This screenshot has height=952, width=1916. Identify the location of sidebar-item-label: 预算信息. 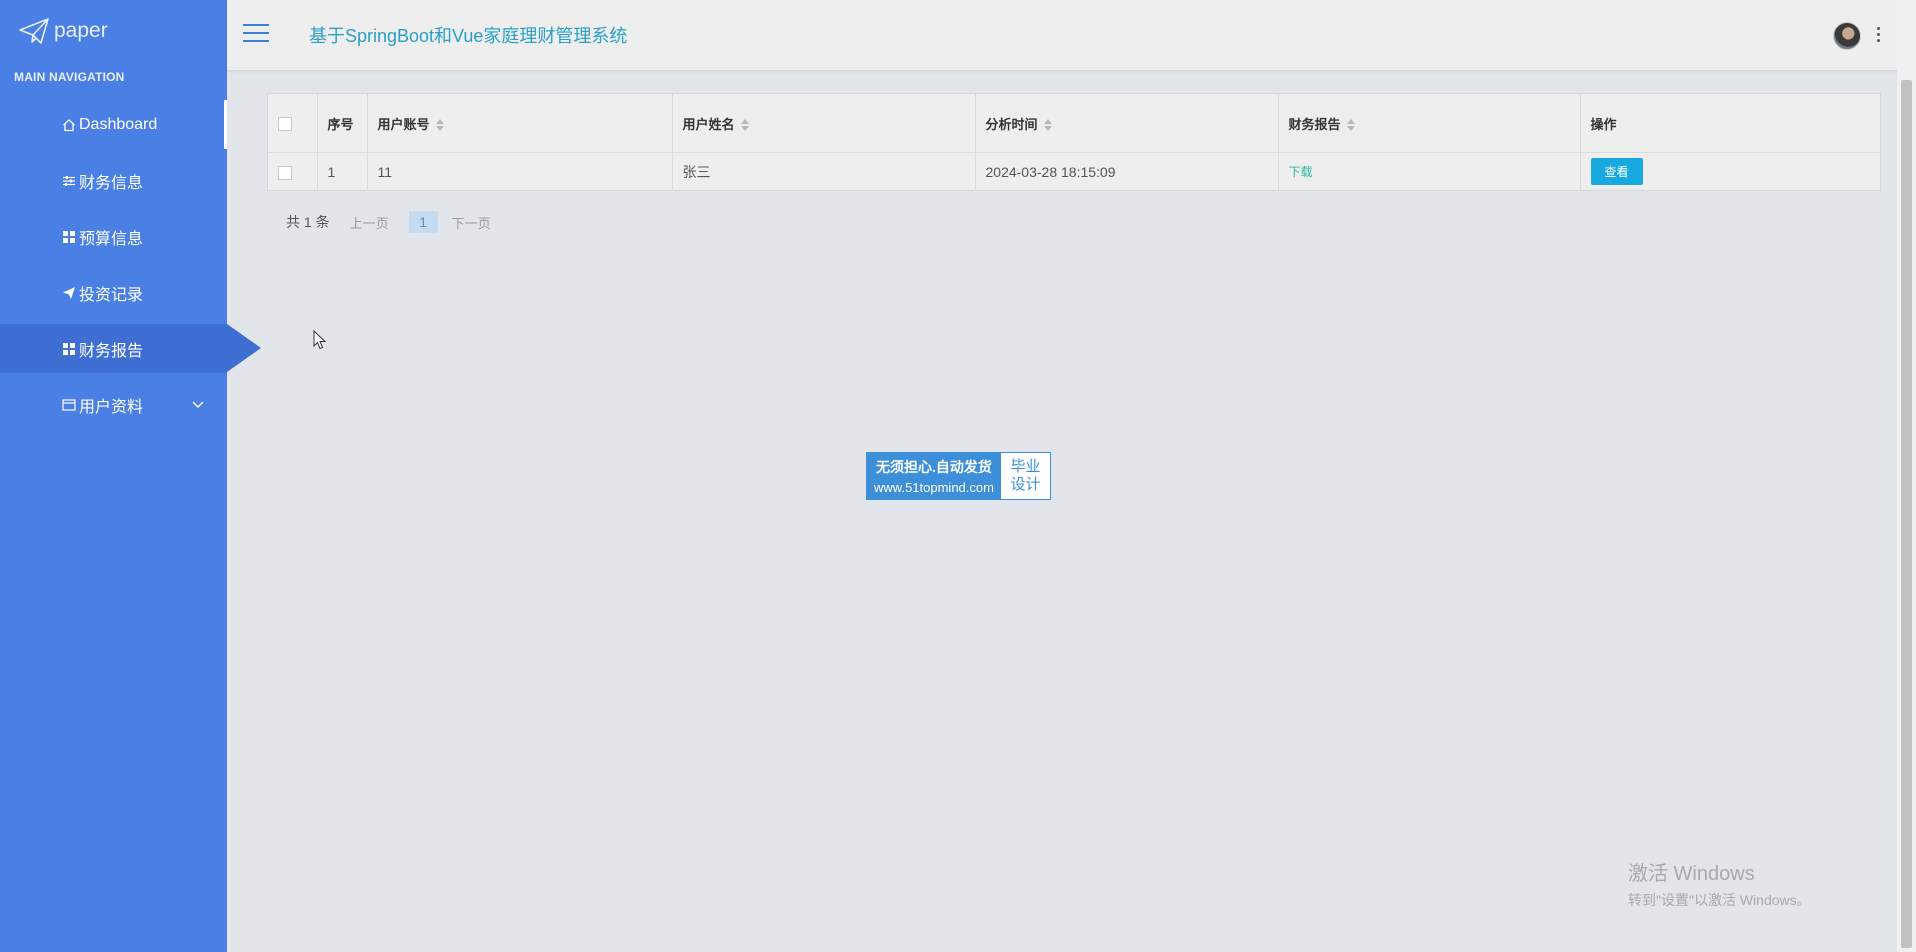
(111, 239).